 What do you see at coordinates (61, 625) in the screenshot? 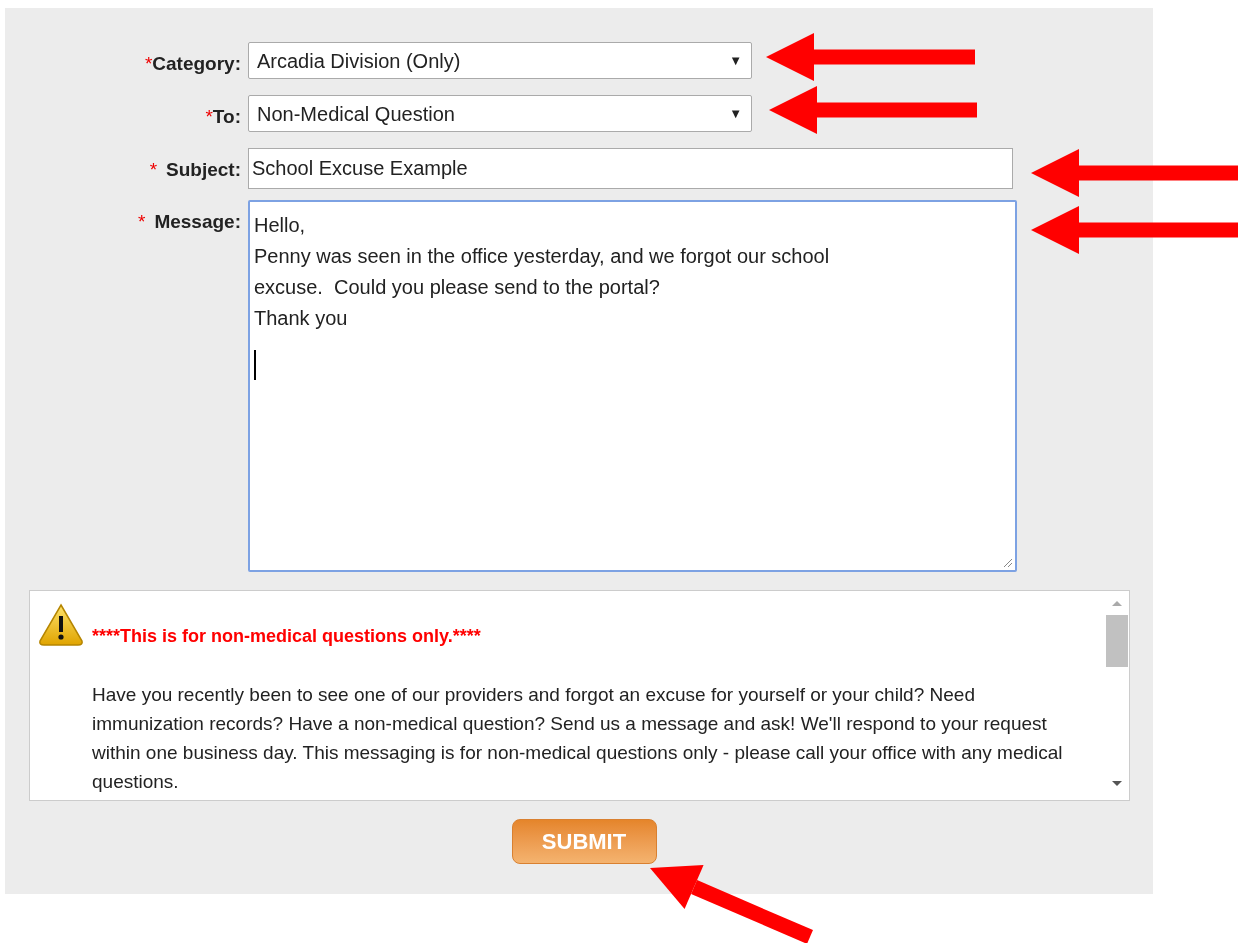
I see `warning-icon` at bounding box center [61, 625].